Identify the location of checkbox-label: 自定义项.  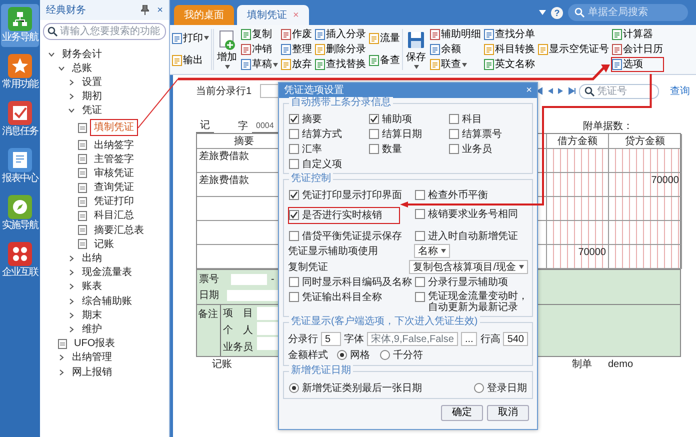
(322, 164).